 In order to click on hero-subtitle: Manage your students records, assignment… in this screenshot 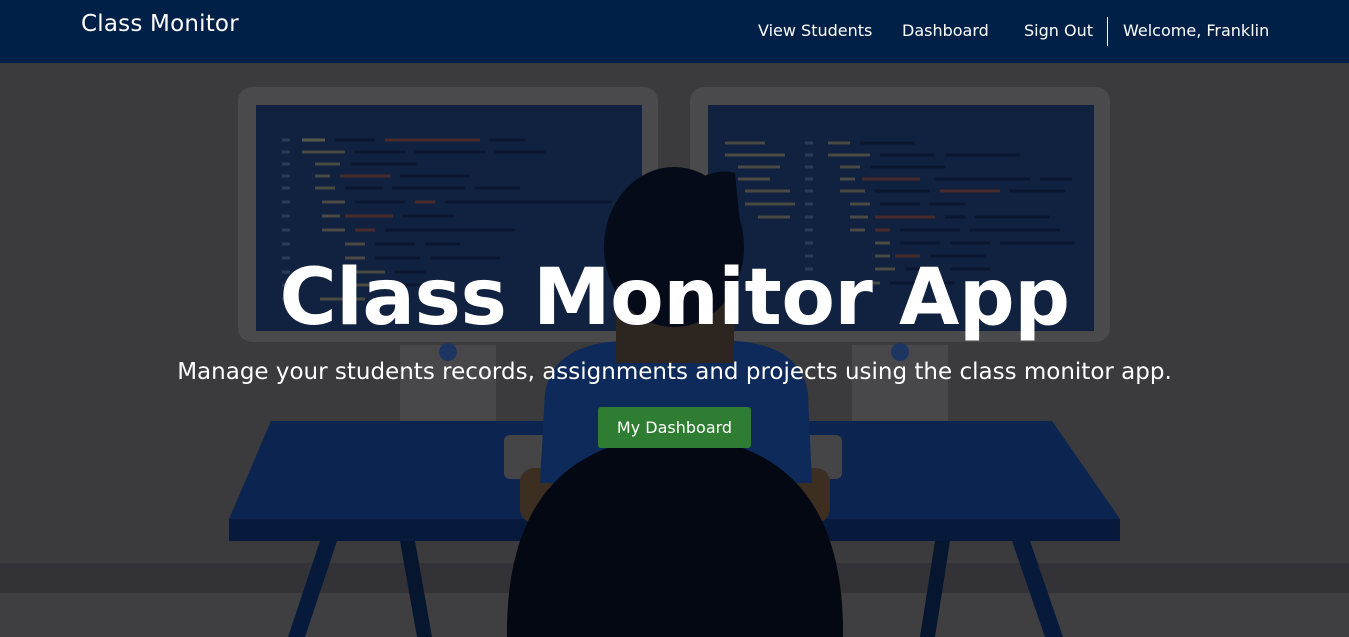, I will do `click(674, 372)`.